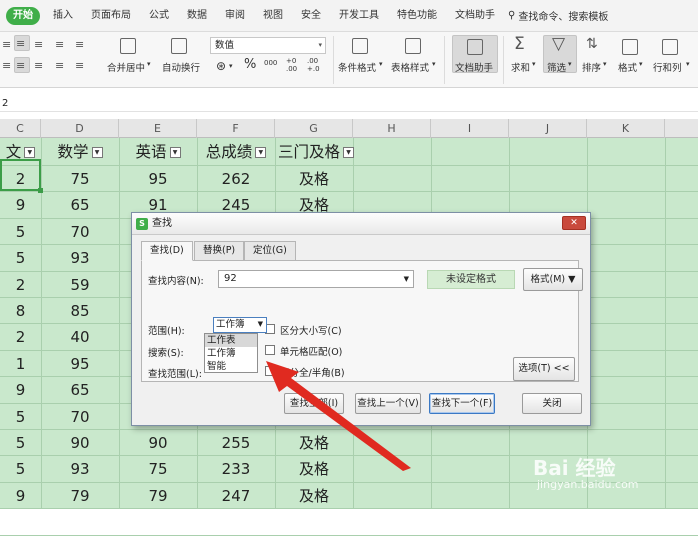 This screenshot has height=536, width=698. I want to click on red-arrow-shape, so click(338, 416).